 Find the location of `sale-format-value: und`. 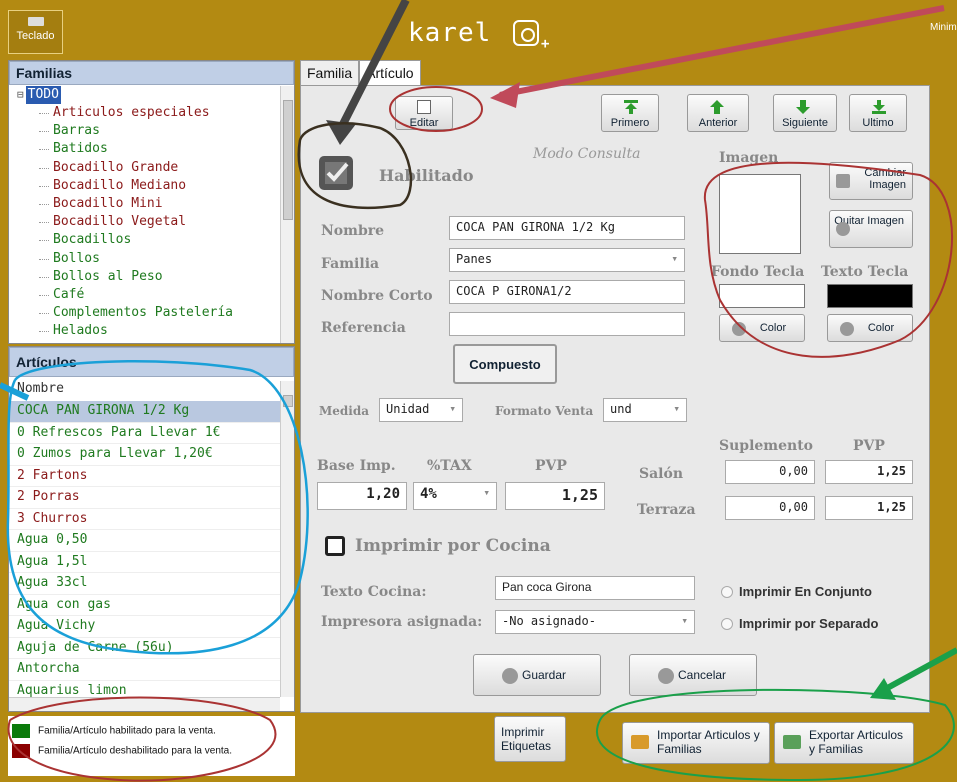

sale-format-value: und is located at coordinates (621, 409).